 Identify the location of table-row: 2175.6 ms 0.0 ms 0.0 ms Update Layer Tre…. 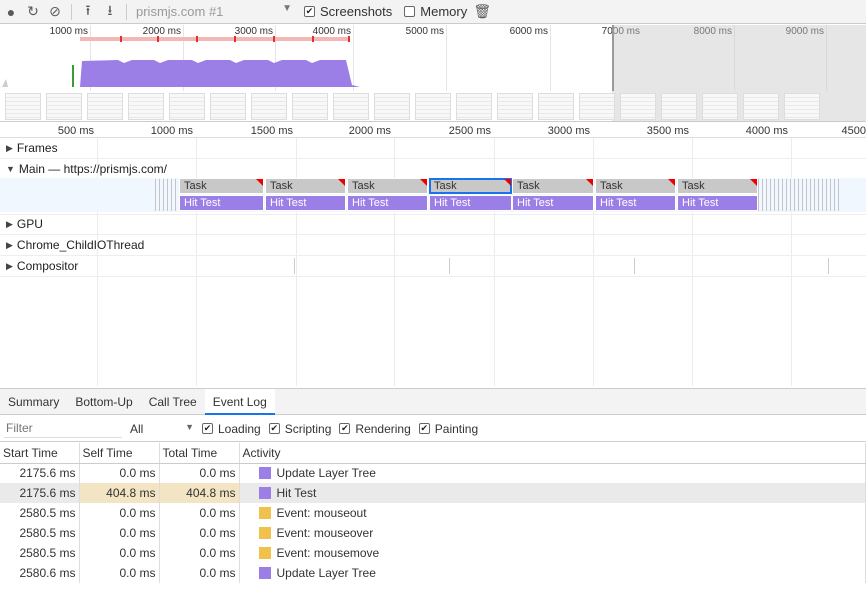
(433, 473).